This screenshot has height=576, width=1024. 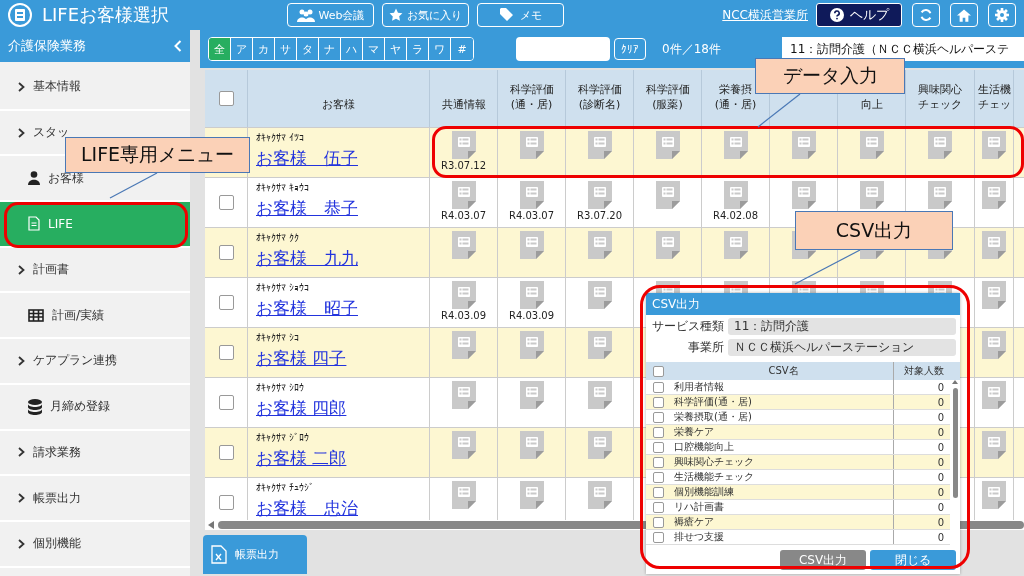 I want to click on chevron-right-icon, so click(x=21, y=543).